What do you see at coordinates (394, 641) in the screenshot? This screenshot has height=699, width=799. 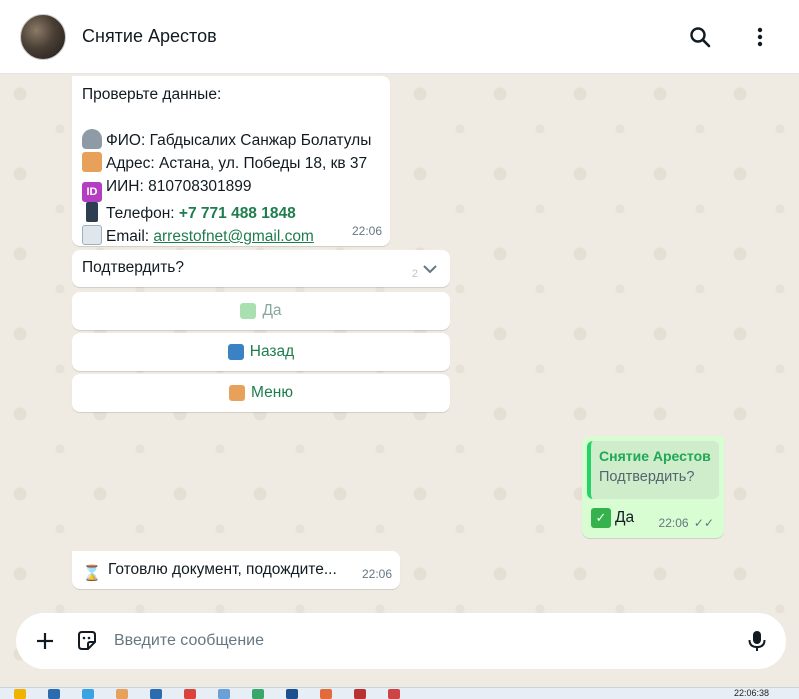 I see `message-input` at bounding box center [394, 641].